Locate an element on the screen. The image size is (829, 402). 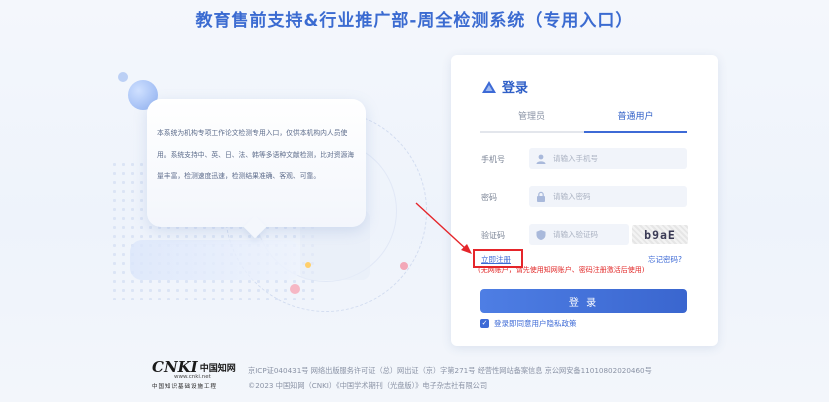
agree-checkbox: ✓ is located at coordinates (484, 323).